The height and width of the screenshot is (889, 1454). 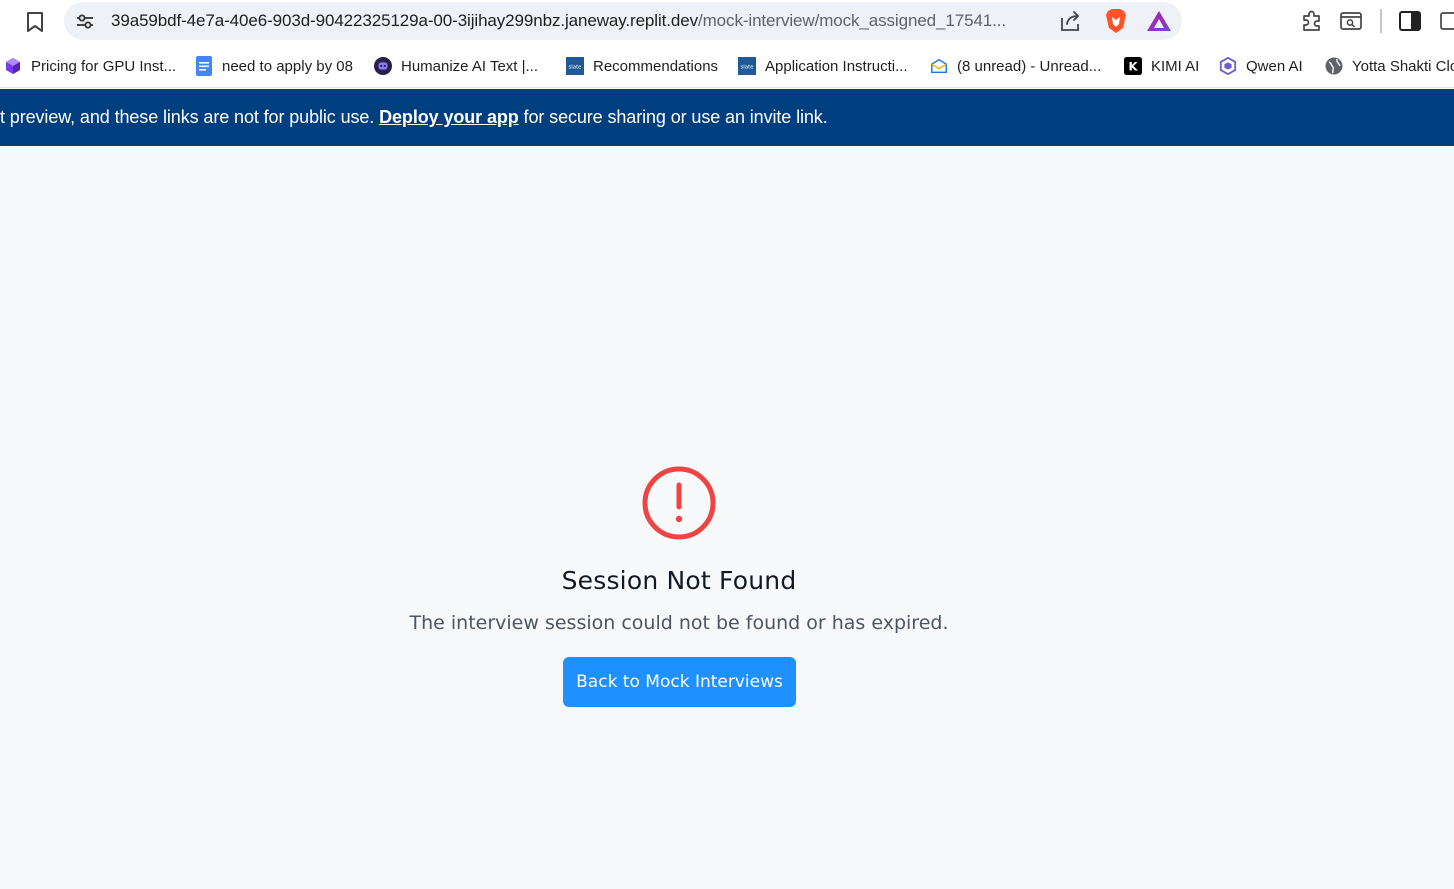 I want to click on bookmark-item: Yotta Shakti Clo, so click(x=1389, y=66).